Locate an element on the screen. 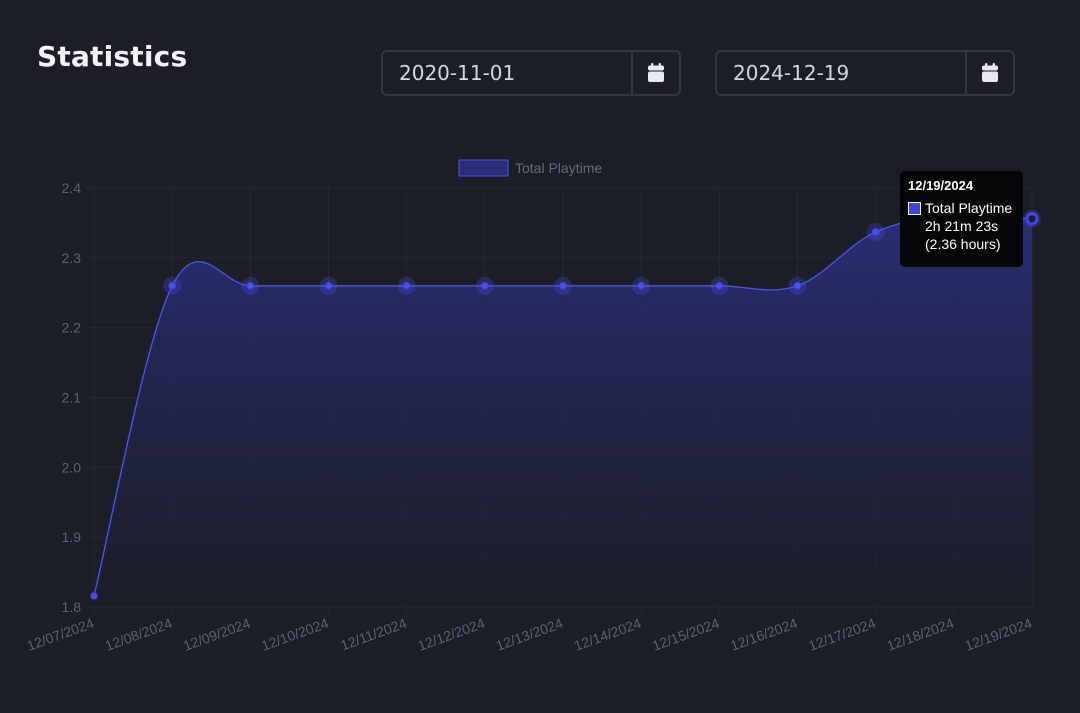  y-tick-label: 1.9 is located at coordinates (72, 537).